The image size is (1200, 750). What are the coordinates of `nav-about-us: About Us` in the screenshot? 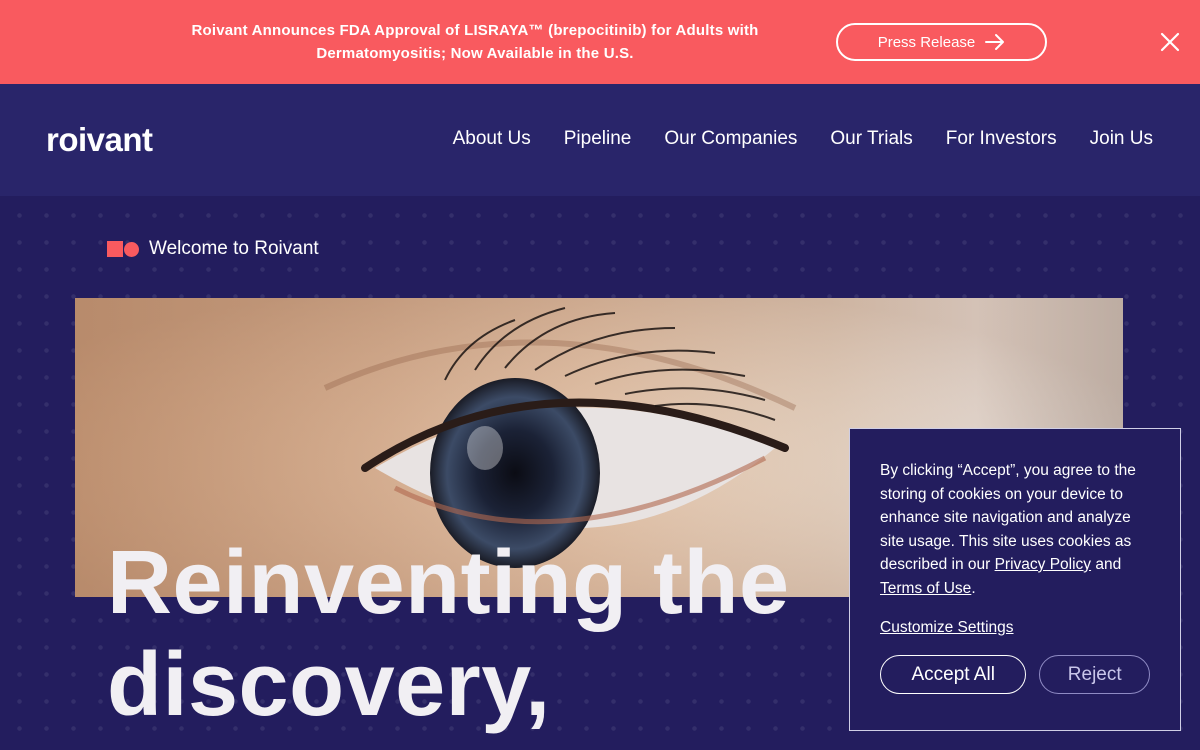 It's located at (492, 139).